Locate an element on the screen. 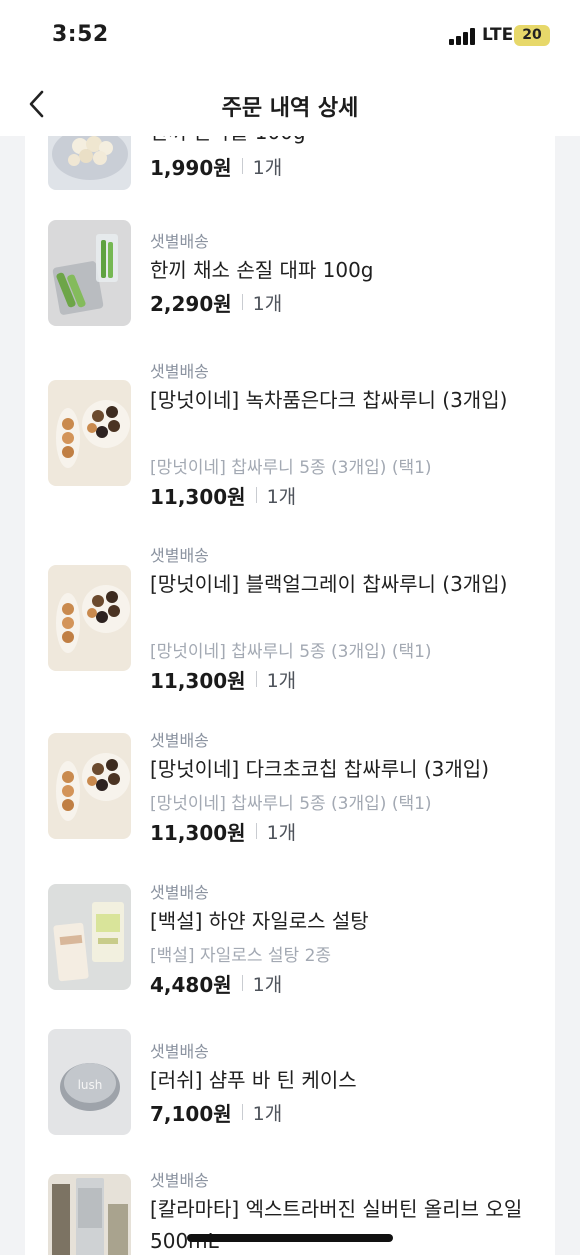  price-line: 1,990원 1개 is located at coordinates (216, 166).